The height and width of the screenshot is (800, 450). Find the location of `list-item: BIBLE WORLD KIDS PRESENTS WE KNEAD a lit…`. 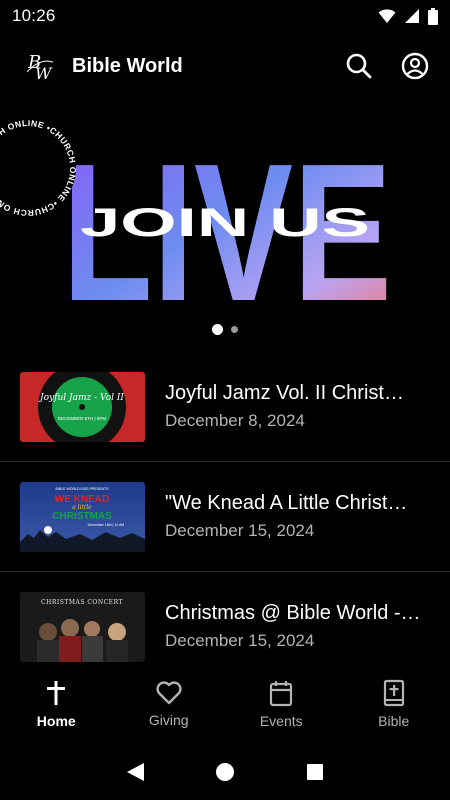

list-item: BIBLE WORLD KIDS PRESENTS WE KNEAD a lit… is located at coordinates (225, 517).